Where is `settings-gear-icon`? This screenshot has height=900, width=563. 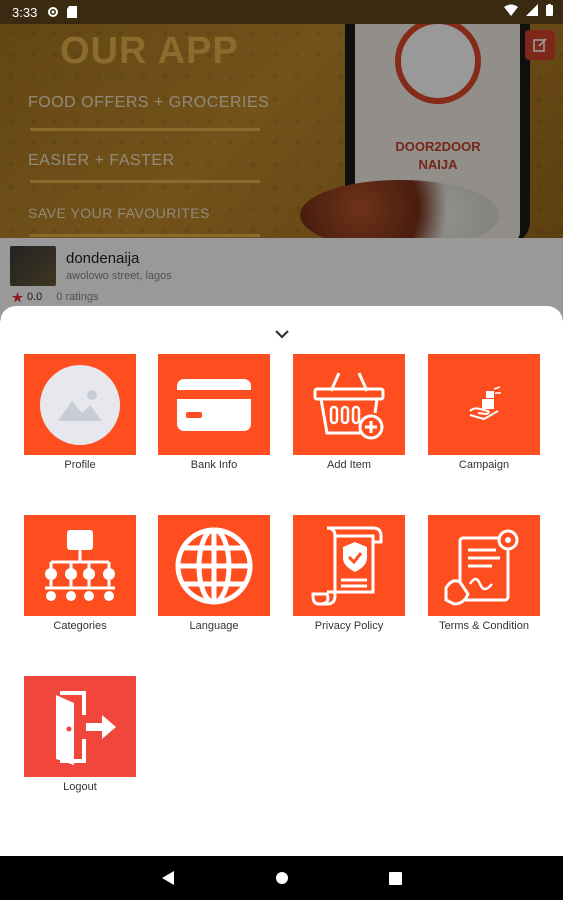 settings-gear-icon is located at coordinates (53, 12).